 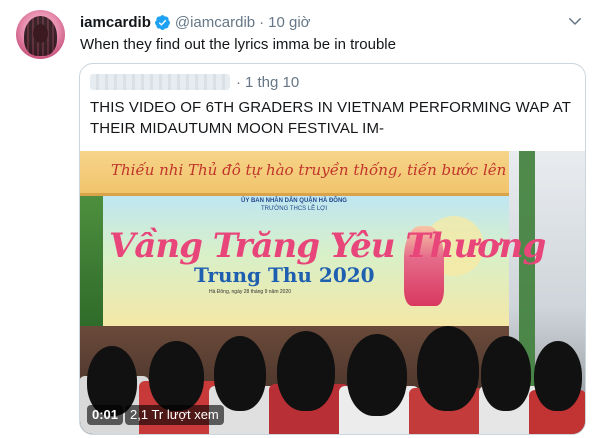 What do you see at coordinates (174, 415) in the screenshot?
I see `video-view-count: 2,1 Tr lượt xem` at bounding box center [174, 415].